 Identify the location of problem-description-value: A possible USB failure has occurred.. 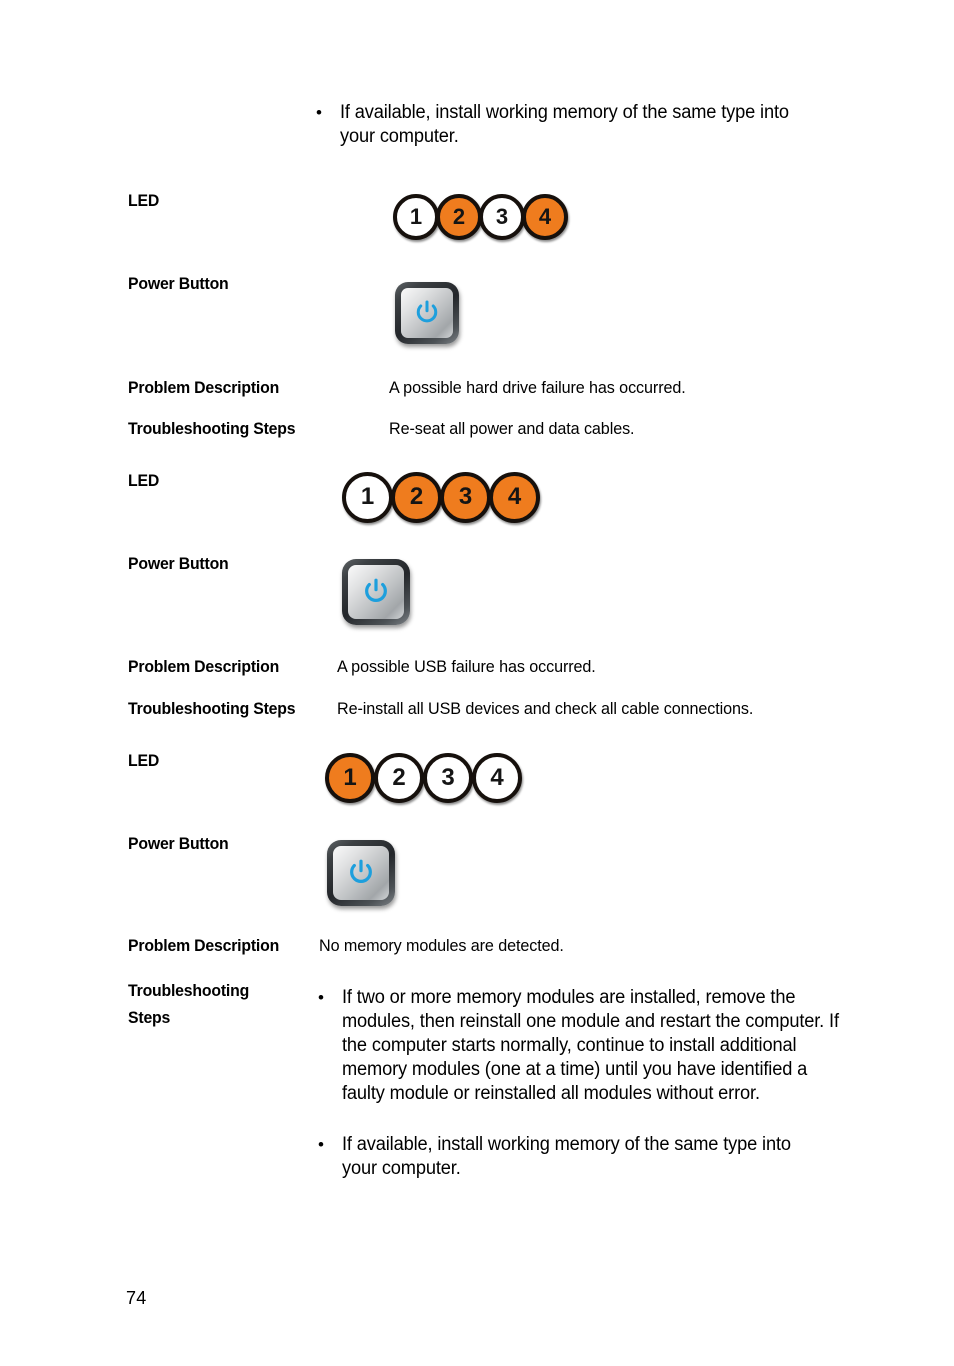
(466, 666).